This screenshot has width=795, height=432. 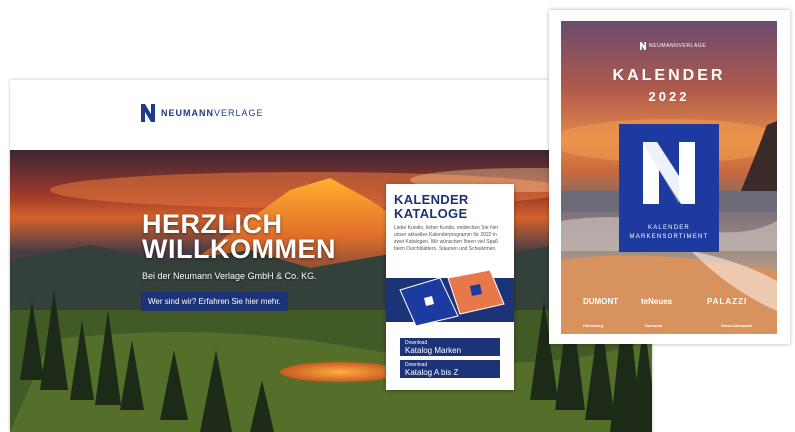 What do you see at coordinates (737, 325) in the screenshot?
I see `publisher-reise-almanach: Reise-Almanach` at bounding box center [737, 325].